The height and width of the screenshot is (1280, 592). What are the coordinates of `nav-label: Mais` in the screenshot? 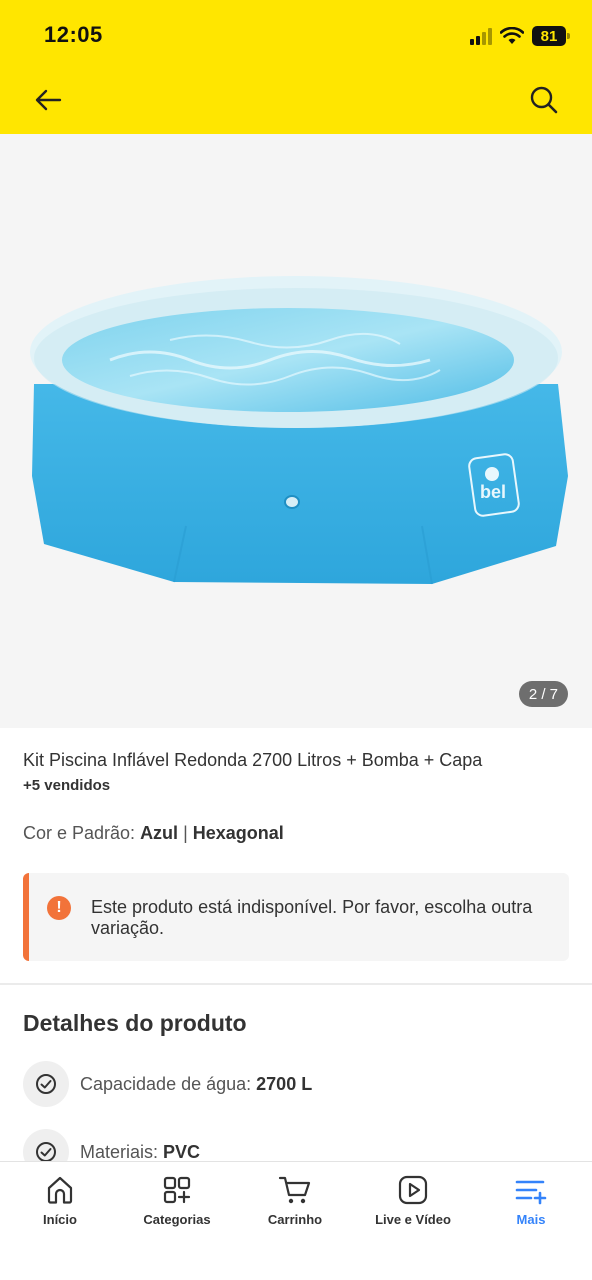 It's located at (531, 1219).